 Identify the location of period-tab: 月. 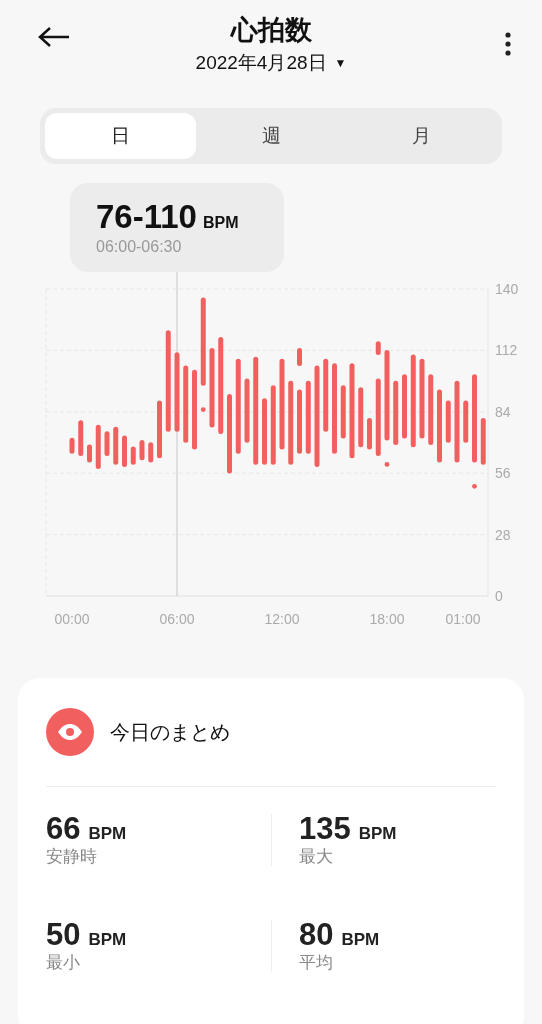
(421, 136).